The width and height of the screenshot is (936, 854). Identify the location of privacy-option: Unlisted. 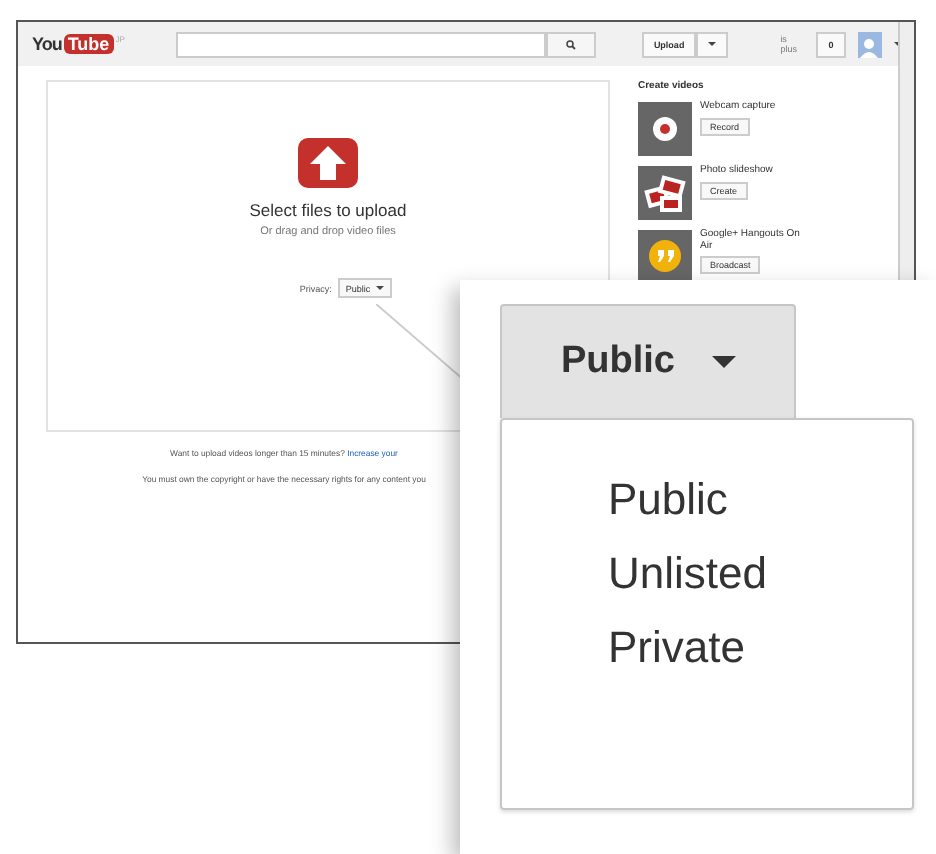
(760, 574).